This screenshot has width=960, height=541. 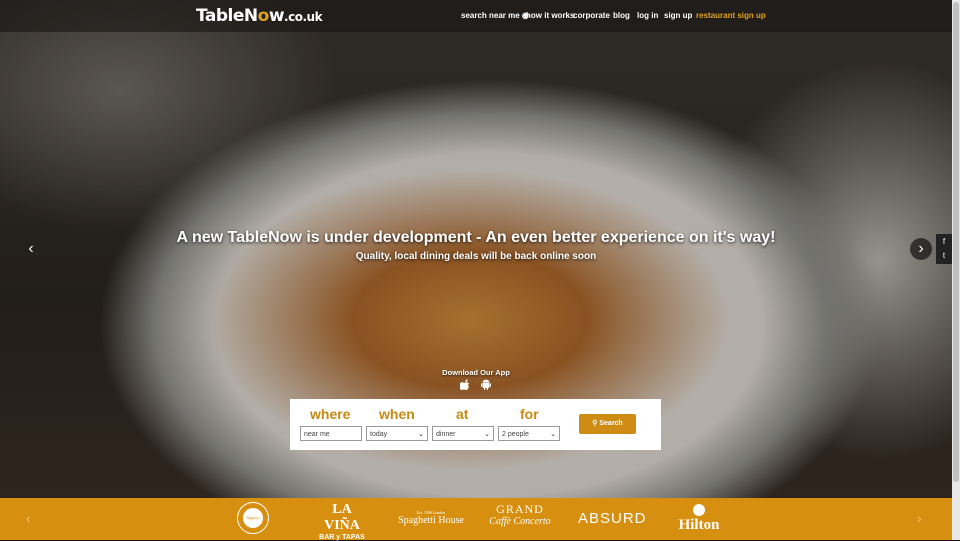 I want to click on scrollbar, so click(x=956, y=270).